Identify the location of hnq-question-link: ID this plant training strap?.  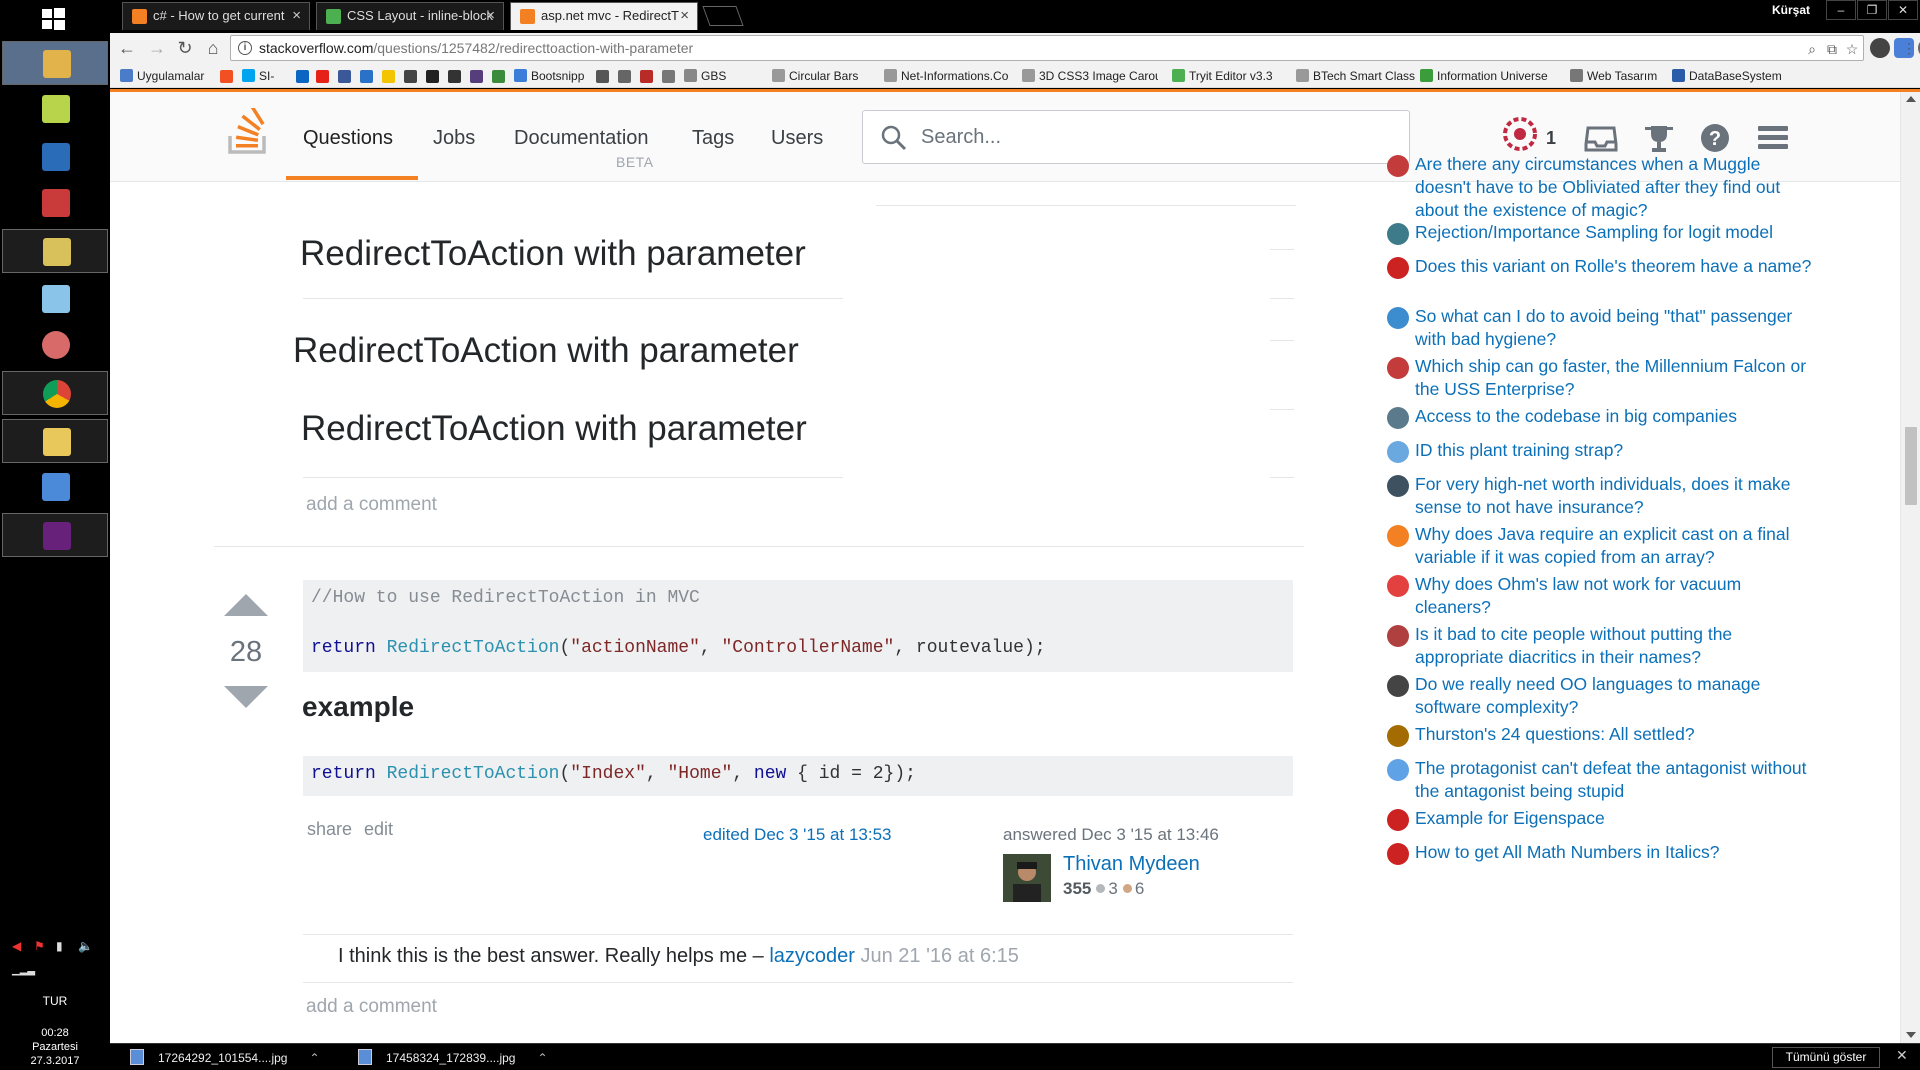
(1615, 450).